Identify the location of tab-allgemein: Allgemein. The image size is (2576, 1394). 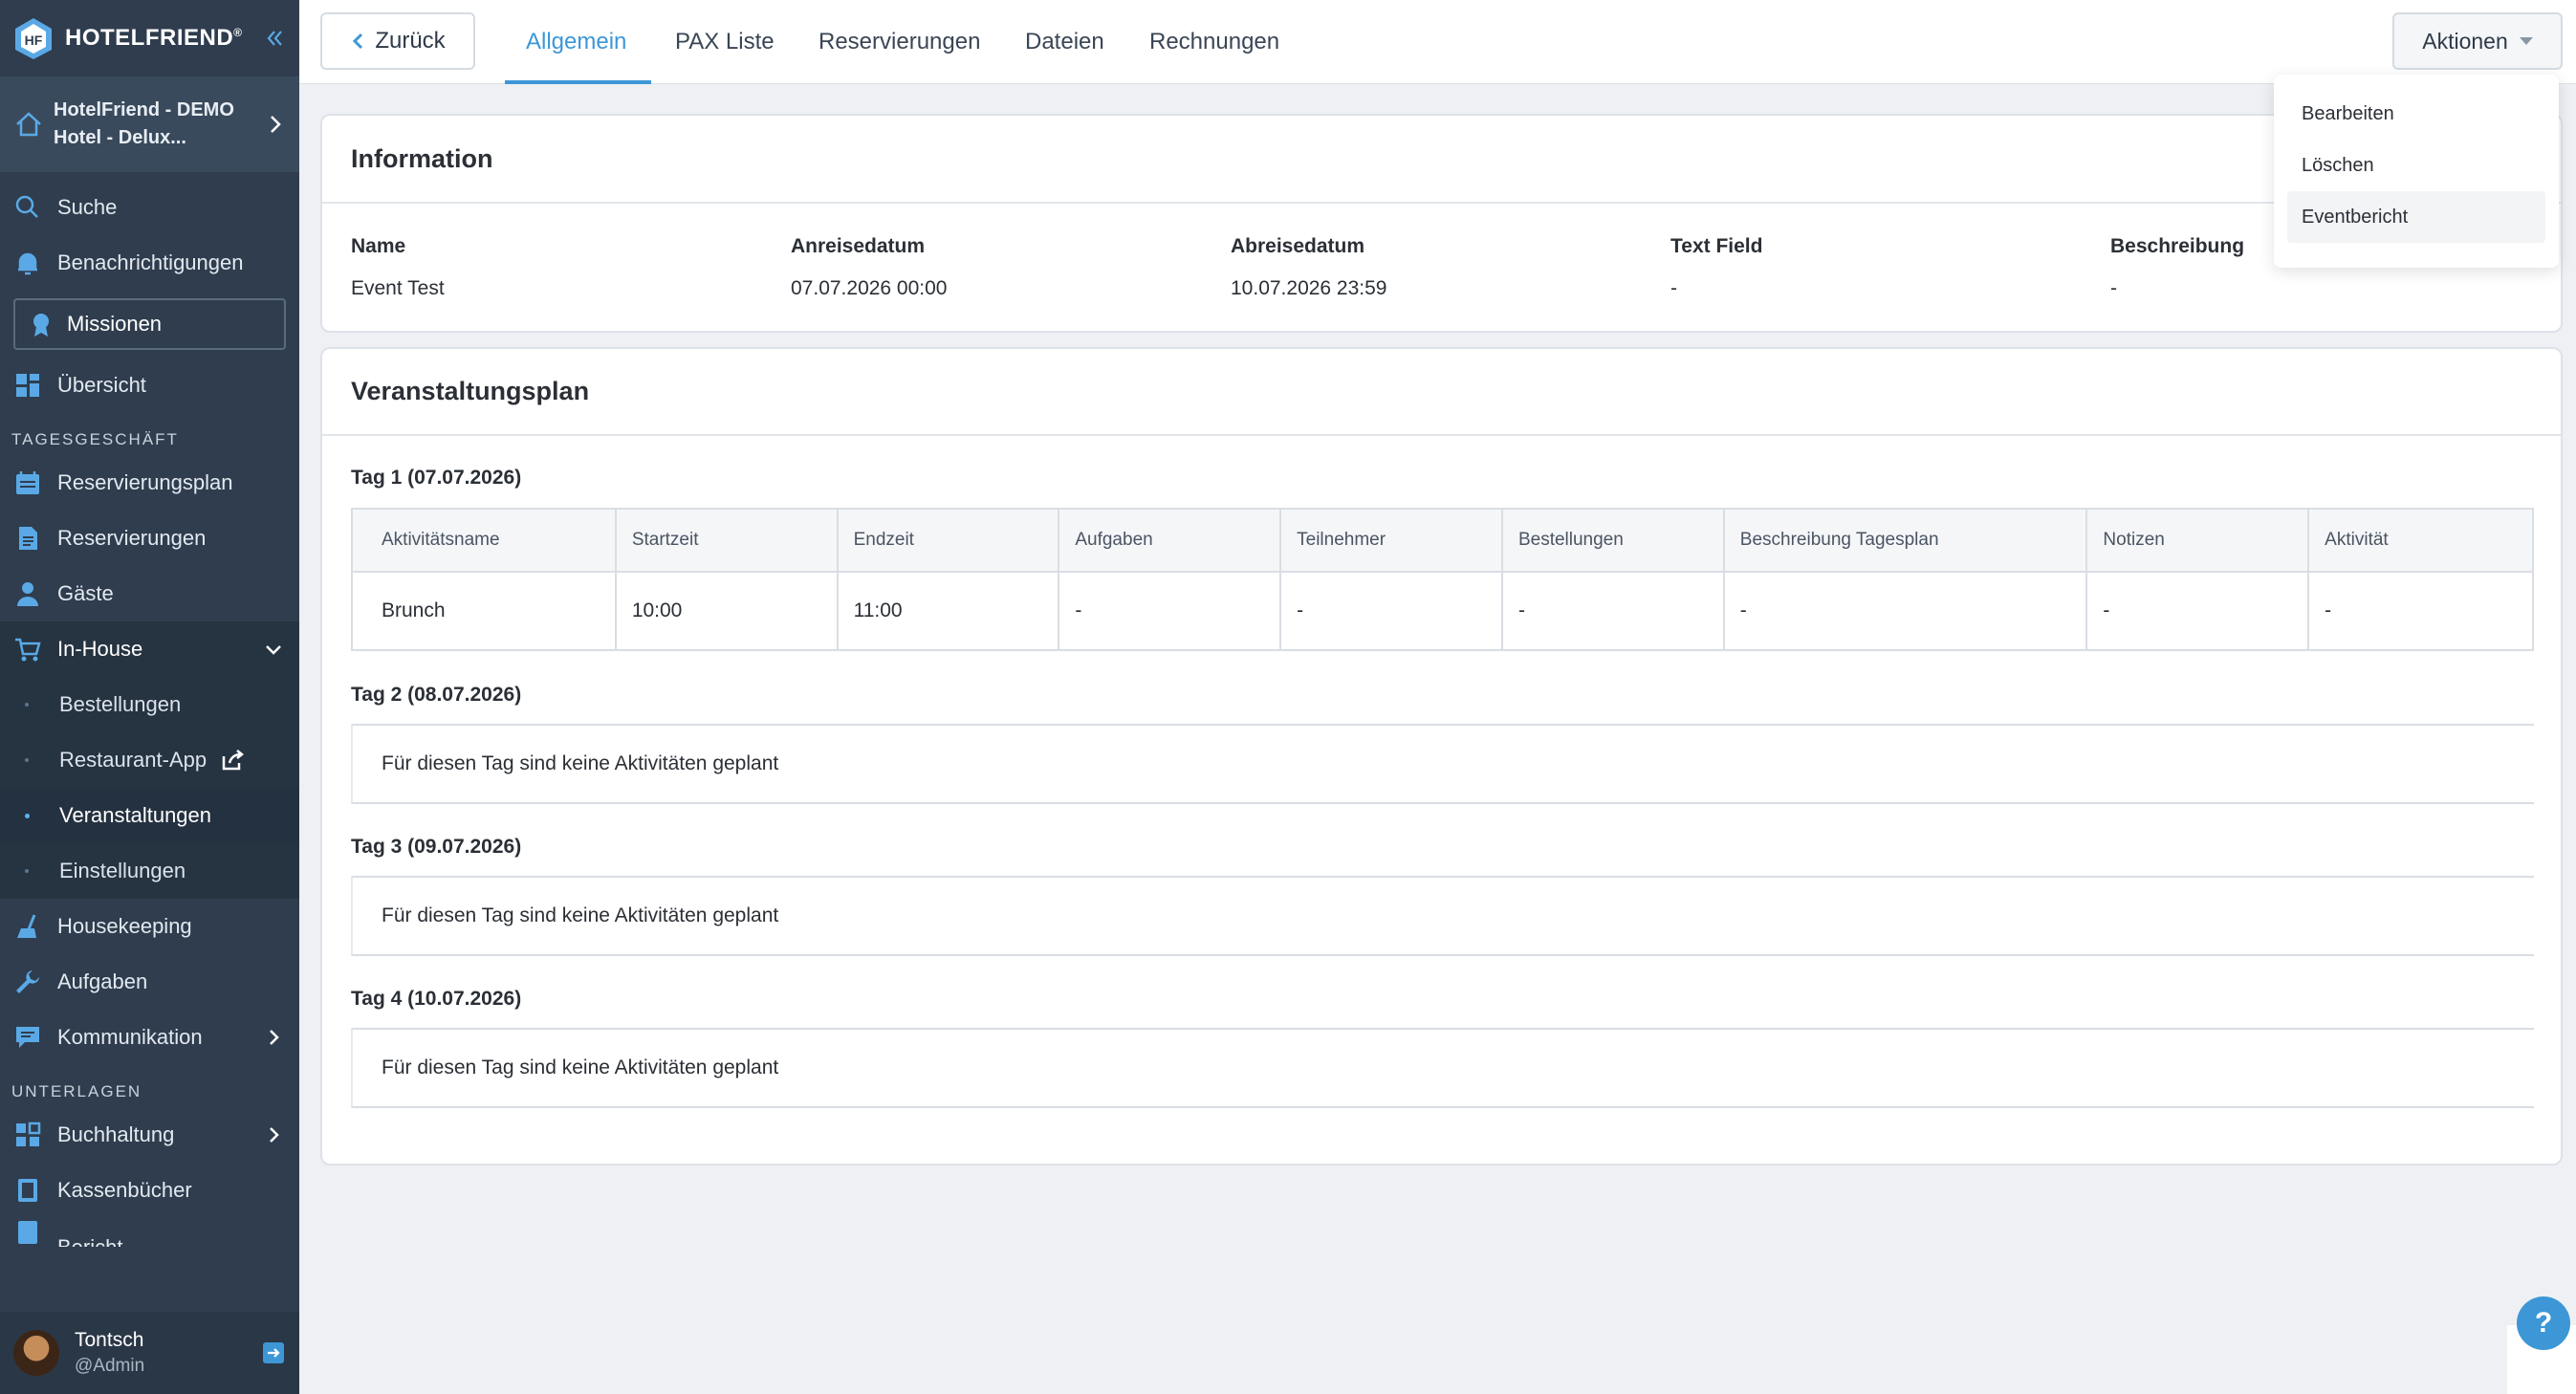
(578, 42).